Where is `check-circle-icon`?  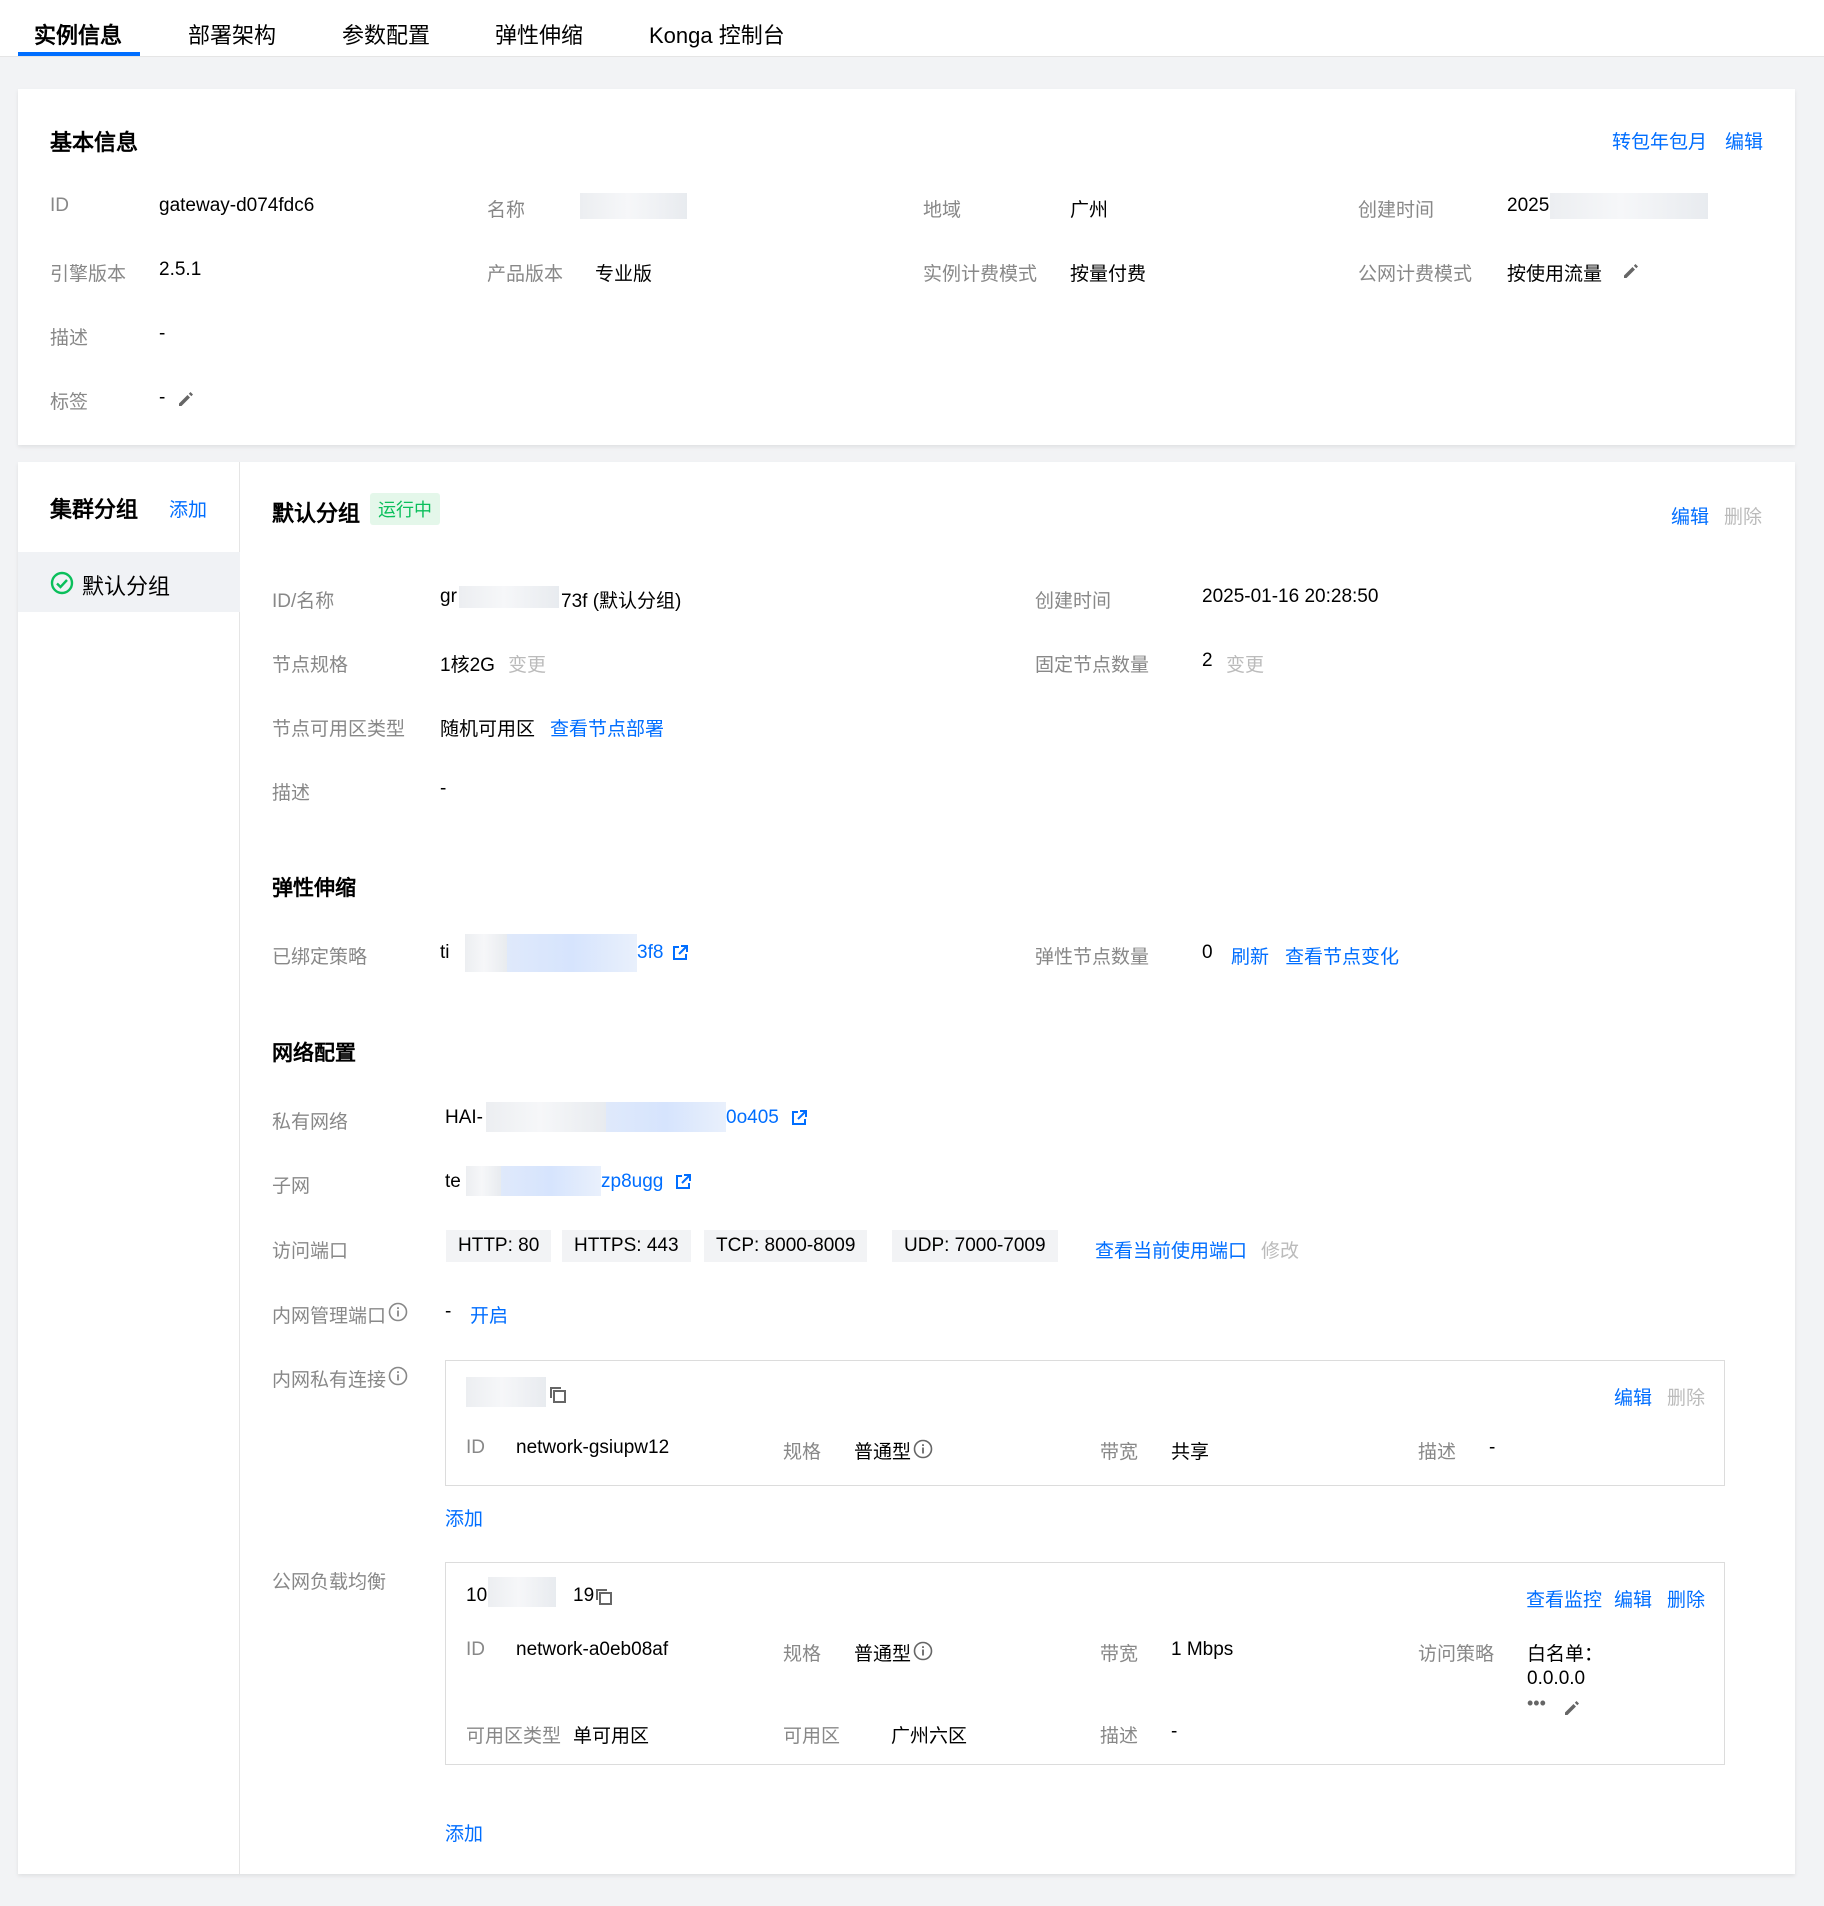
check-circle-icon is located at coordinates (62, 583).